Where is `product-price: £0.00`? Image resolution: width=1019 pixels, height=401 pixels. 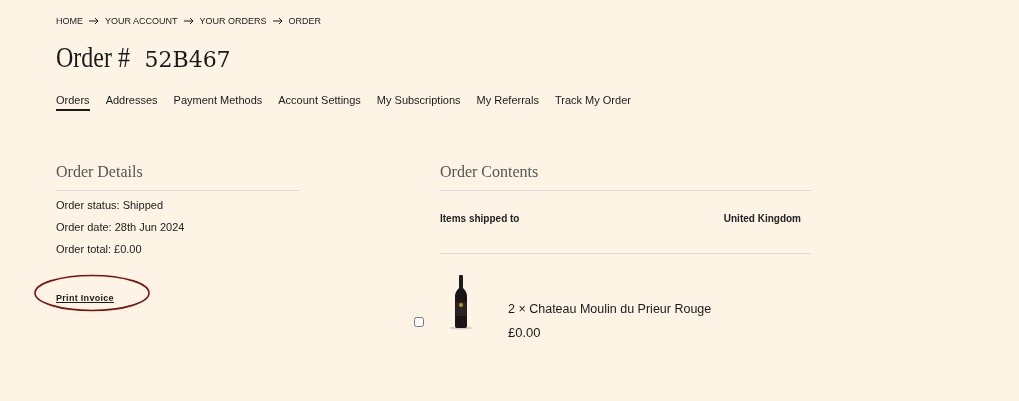
product-price: £0.00 is located at coordinates (525, 332).